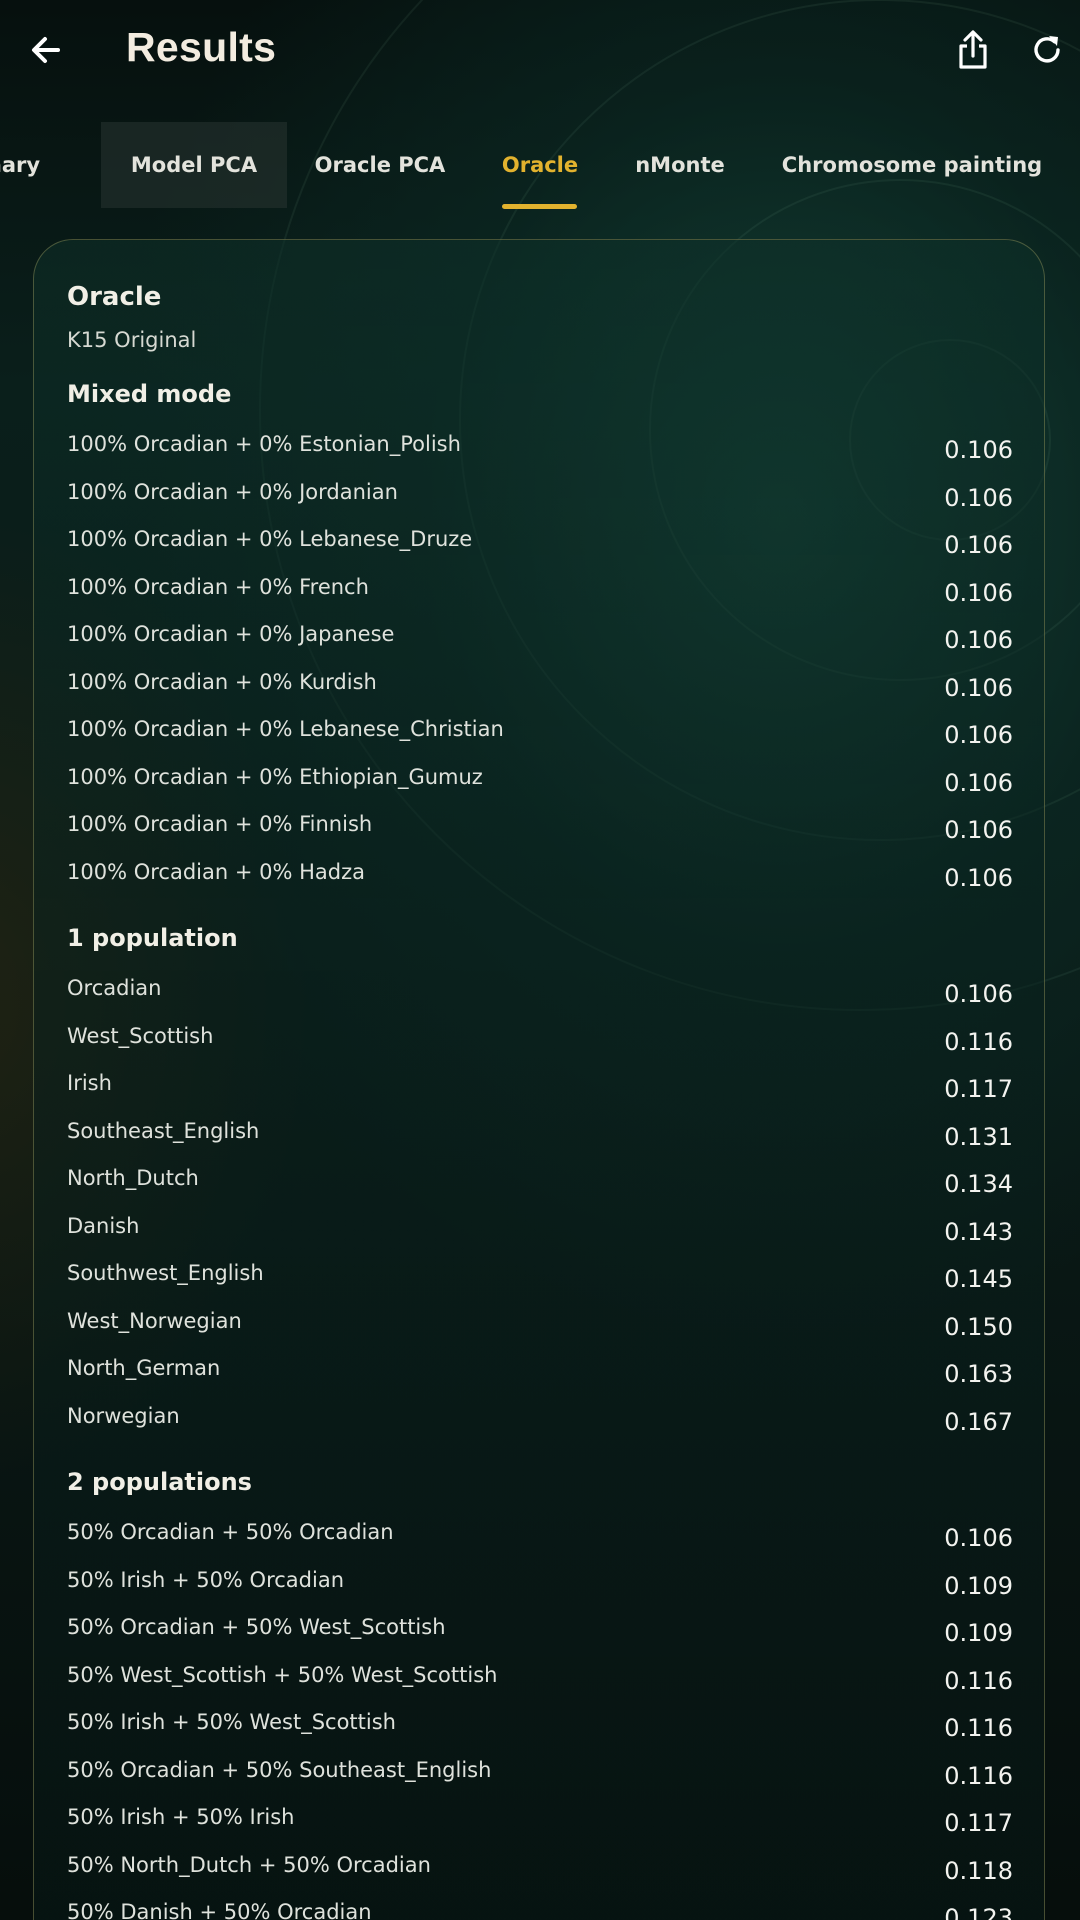  I want to click on result-distance: 0.131, so click(978, 1136).